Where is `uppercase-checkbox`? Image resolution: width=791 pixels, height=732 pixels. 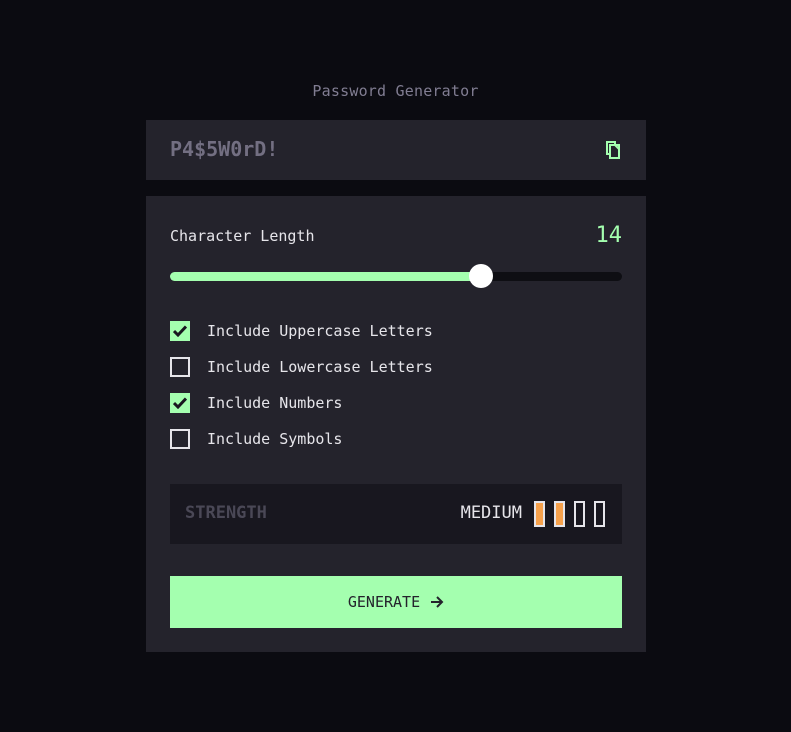 uppercase-checkbox is located at coordinates (180, 331).